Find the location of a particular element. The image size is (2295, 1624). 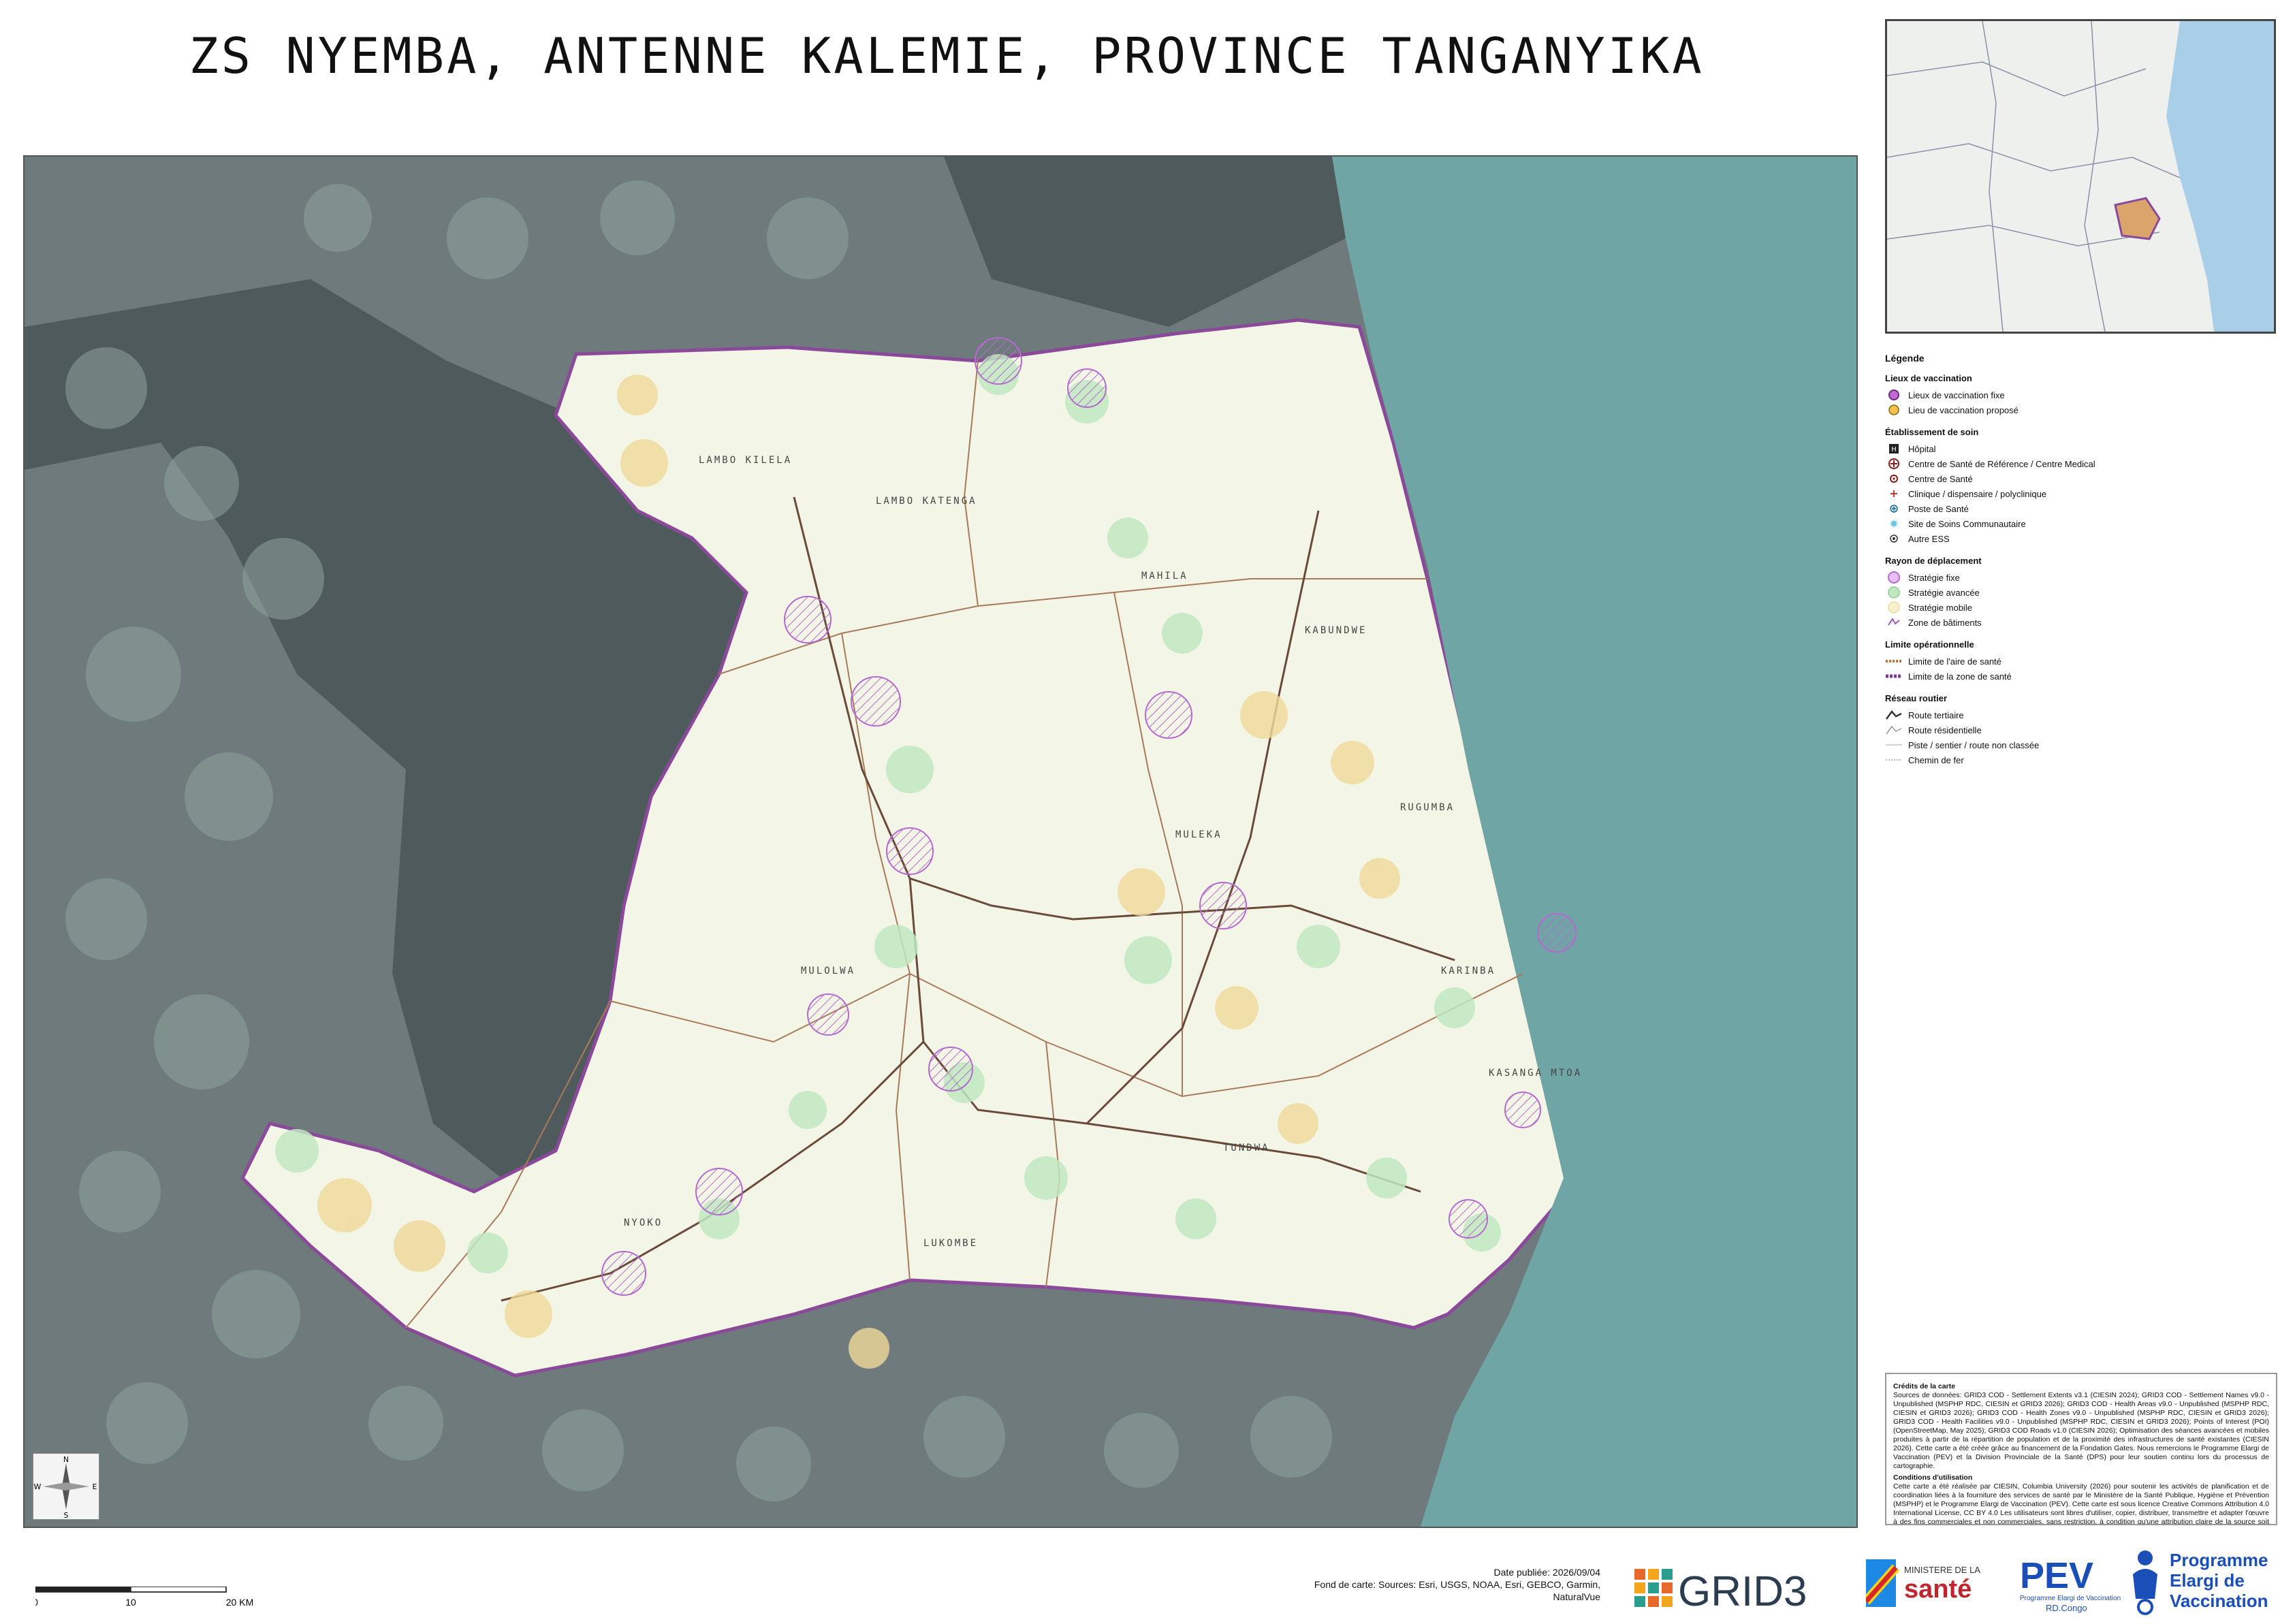

scale-label: 20 KM is located at coordinates (240, 1602).